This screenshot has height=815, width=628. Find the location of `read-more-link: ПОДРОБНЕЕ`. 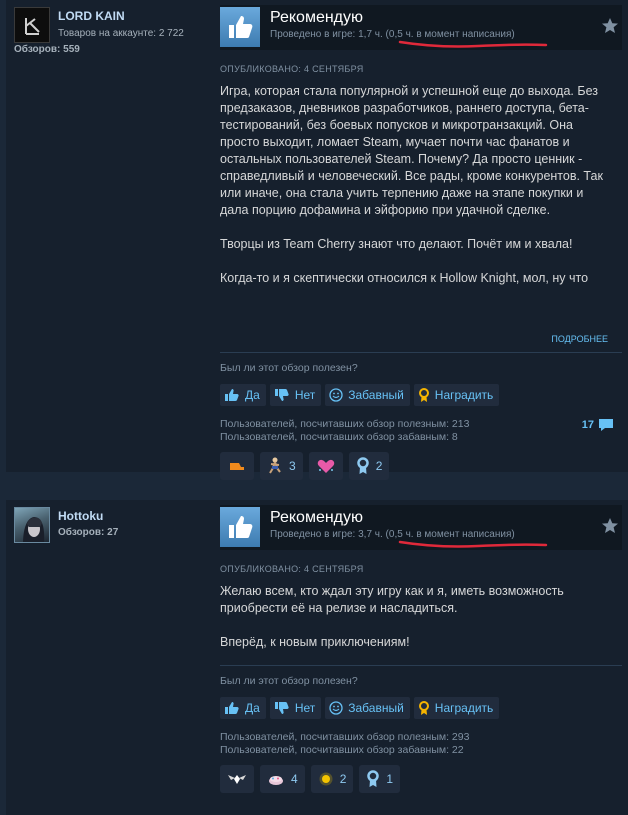

read-more-link: ПОДРОБНЕЕ is located at coordinates (421, 339).